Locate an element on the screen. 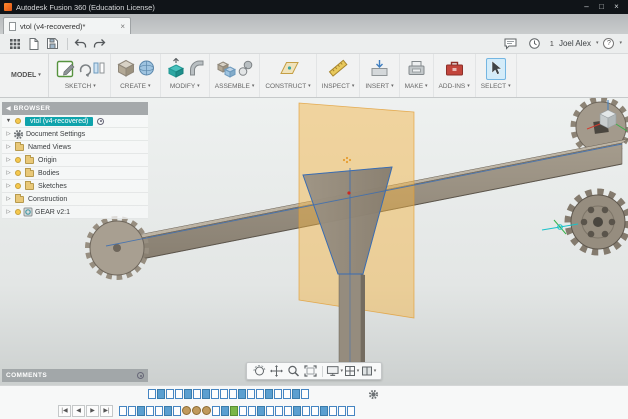  browser-item-origin: ▷ Origin is located at coordinates (75, 160).